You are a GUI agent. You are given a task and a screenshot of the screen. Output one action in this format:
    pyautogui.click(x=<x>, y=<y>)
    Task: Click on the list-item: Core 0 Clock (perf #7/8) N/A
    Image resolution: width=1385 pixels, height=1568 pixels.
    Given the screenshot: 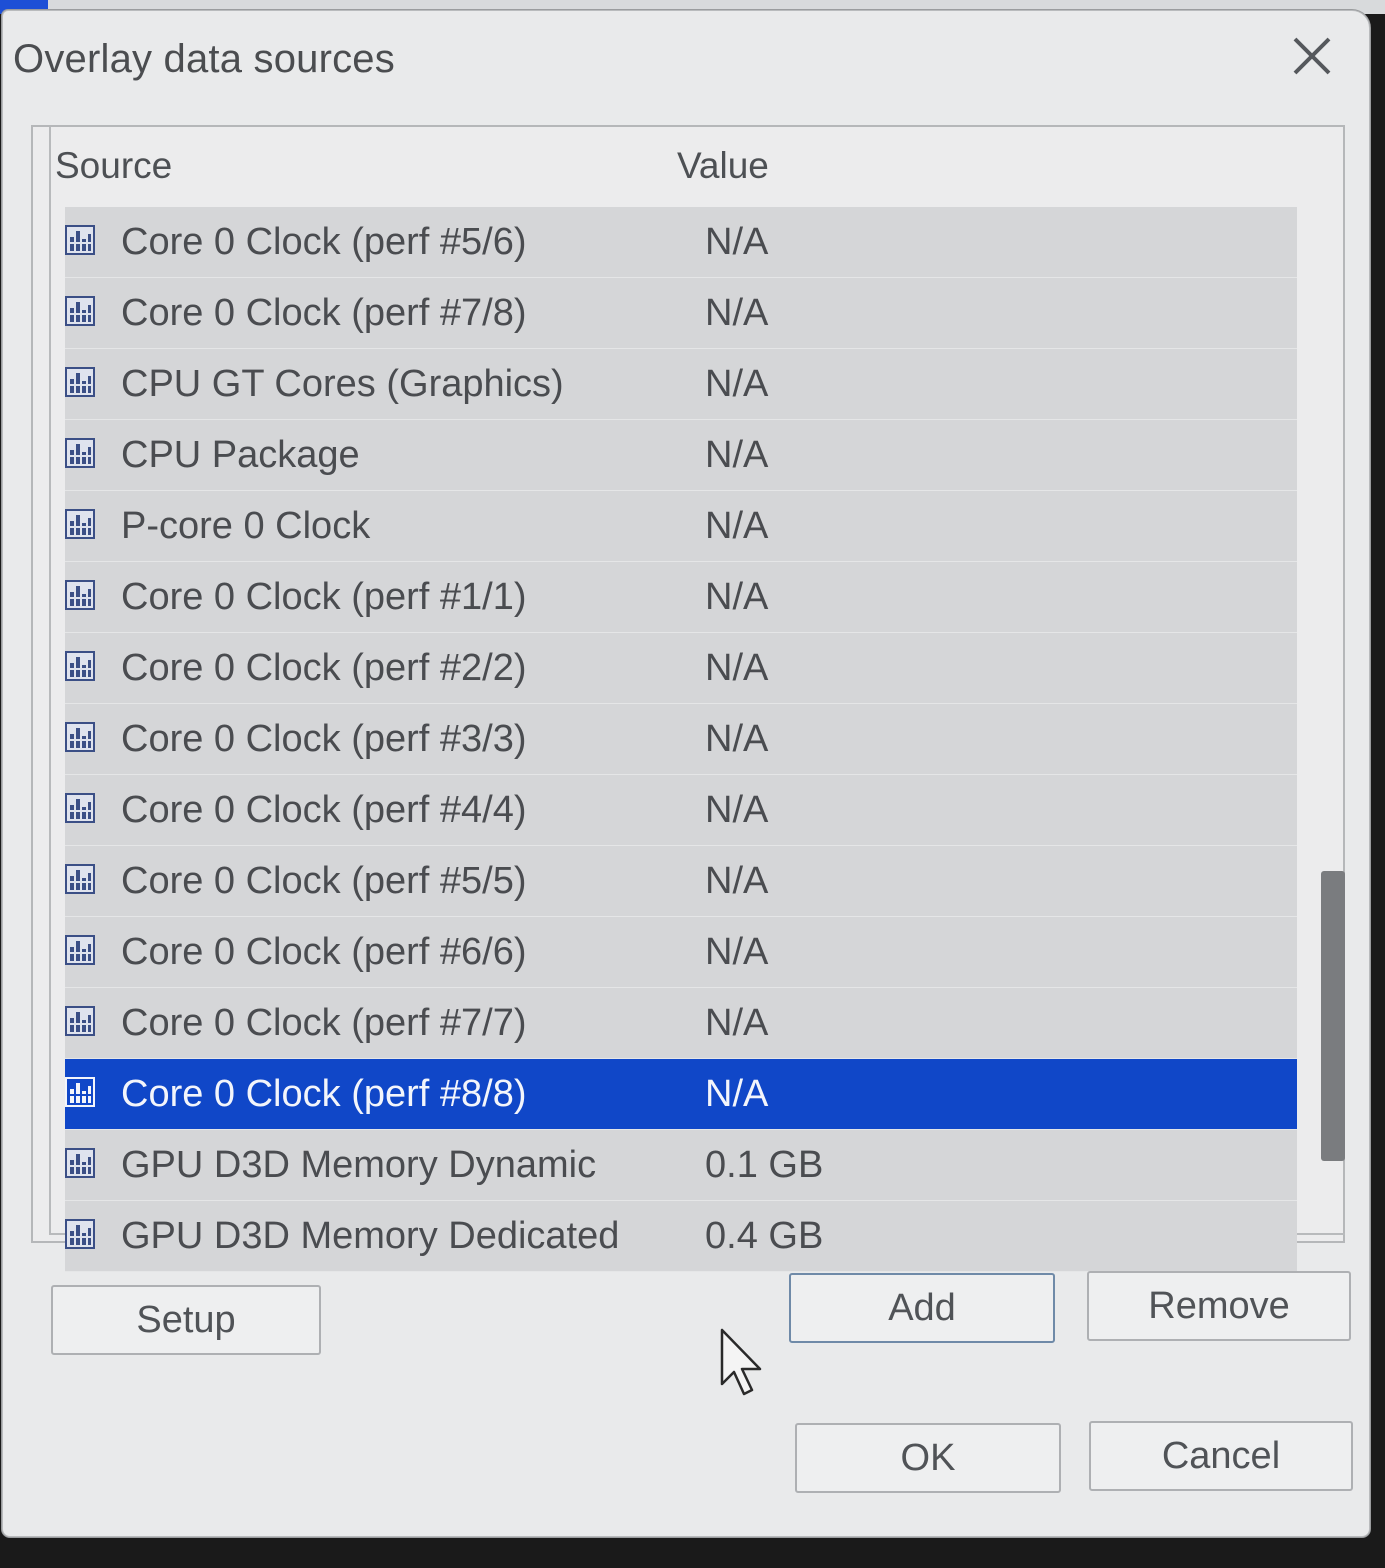 What is the action you would take?
    pyautogui.click(x=681, y=313)
    